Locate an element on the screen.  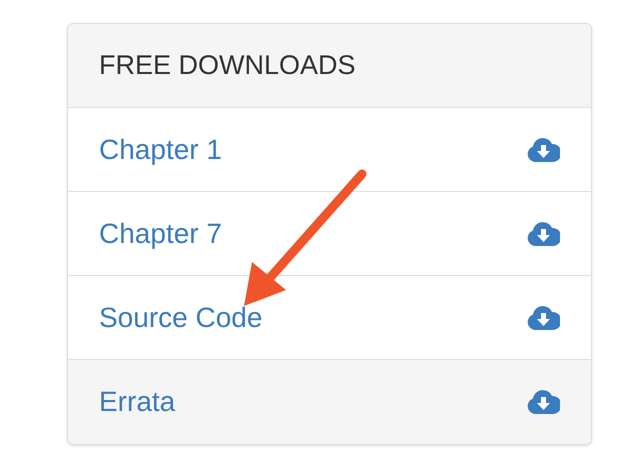
download-link: Chapter 7 is located at coordinates (160, 233).